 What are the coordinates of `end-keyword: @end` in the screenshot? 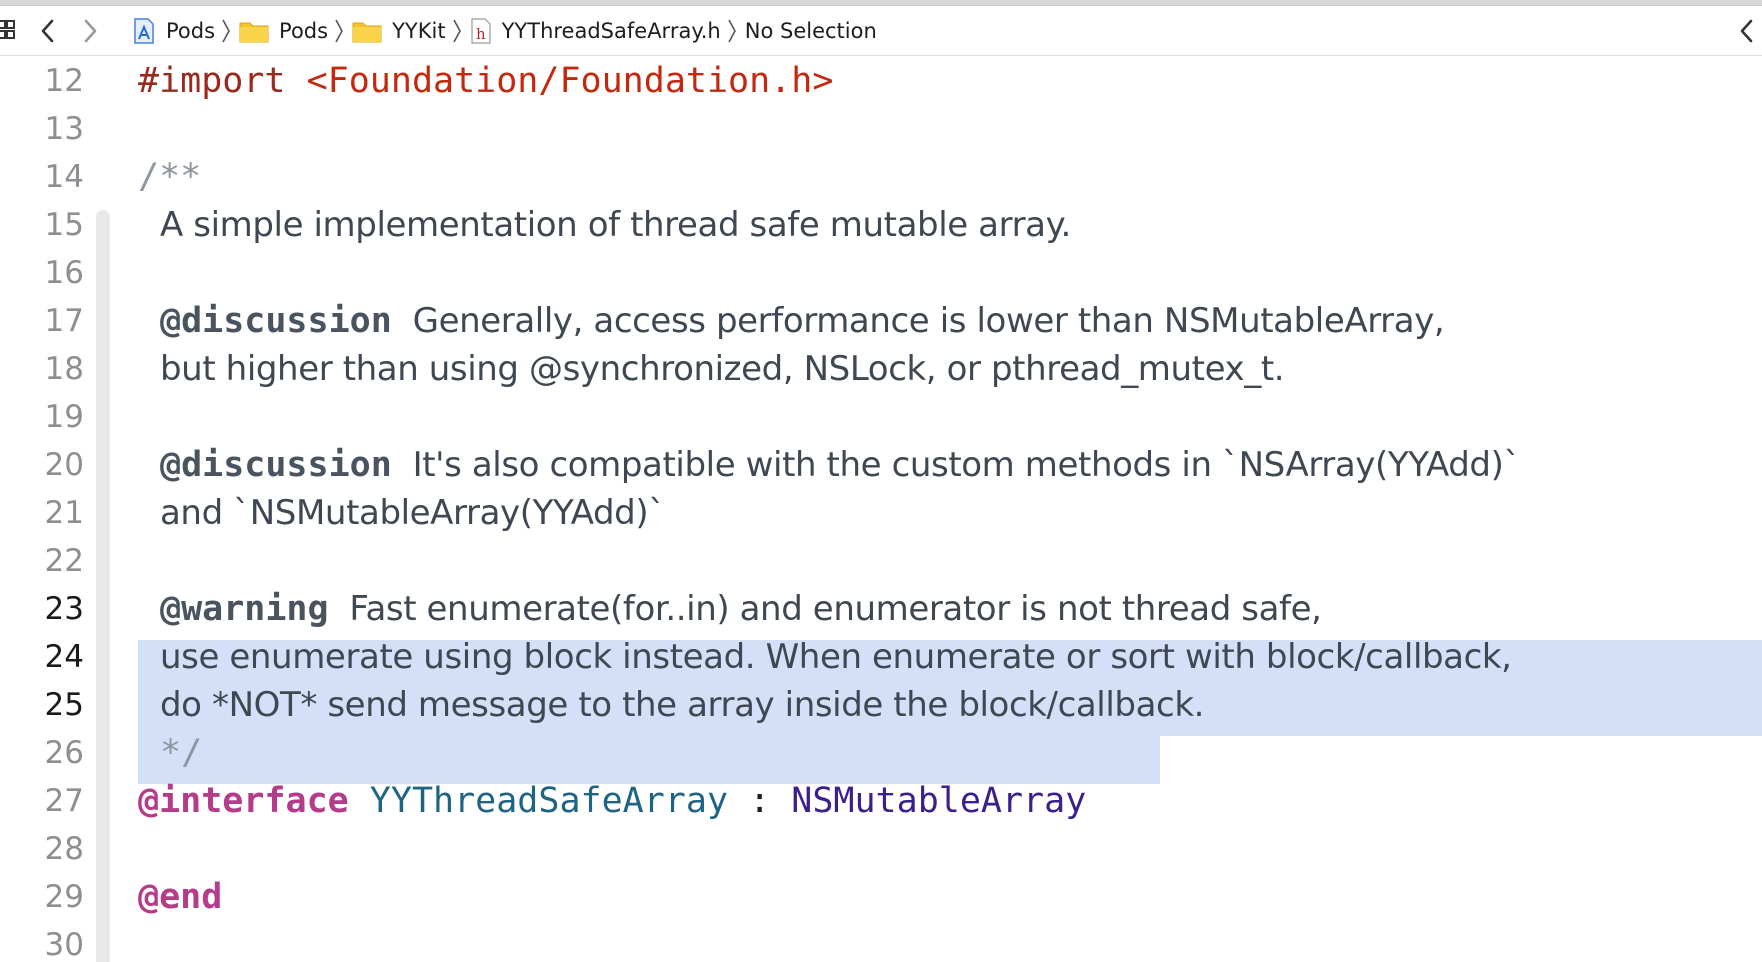 It's located at (180, 897).